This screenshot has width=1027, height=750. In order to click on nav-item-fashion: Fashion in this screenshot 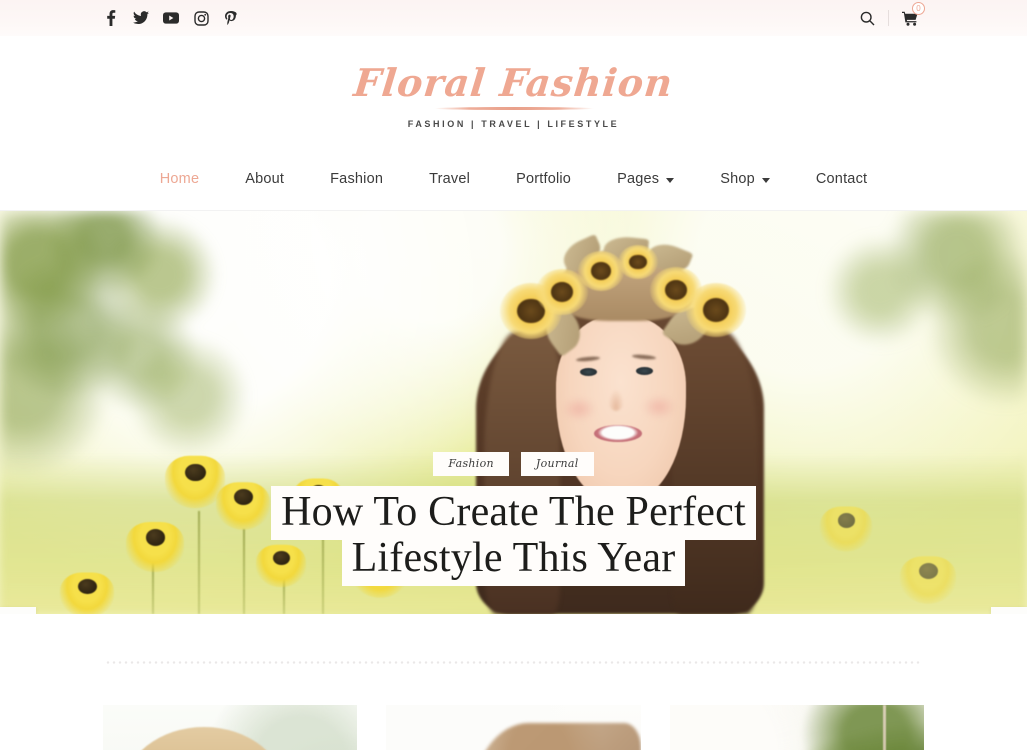, I will do `click(356, 179)`.